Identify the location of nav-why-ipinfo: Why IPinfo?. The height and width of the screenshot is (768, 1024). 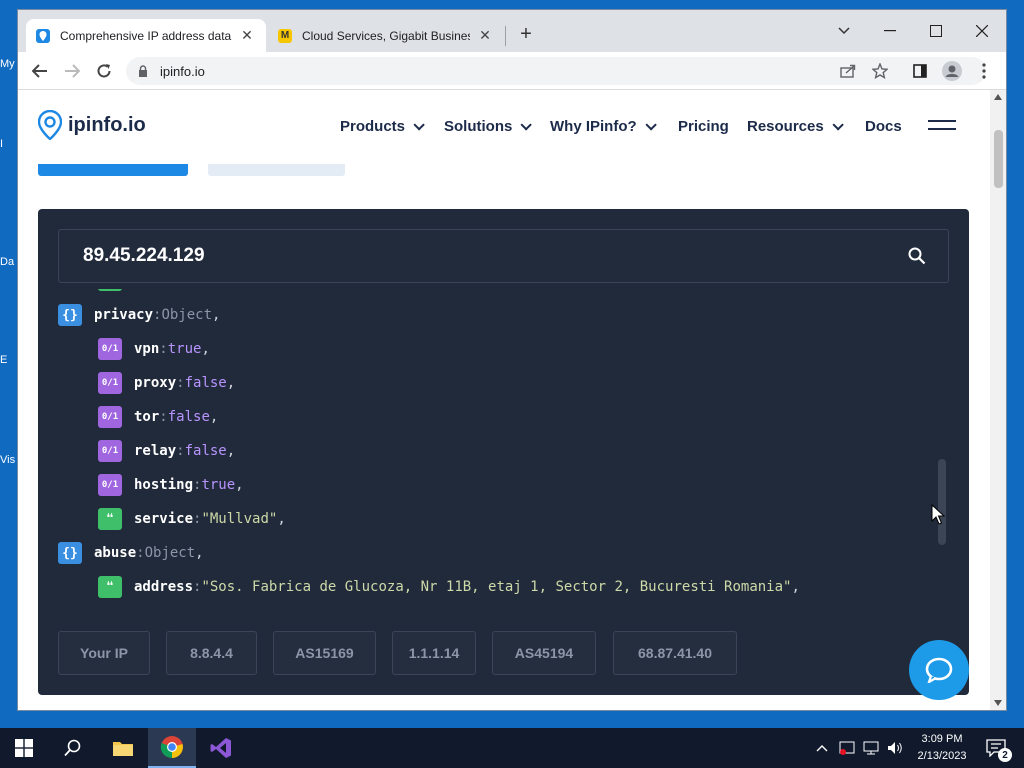
(603, 126).